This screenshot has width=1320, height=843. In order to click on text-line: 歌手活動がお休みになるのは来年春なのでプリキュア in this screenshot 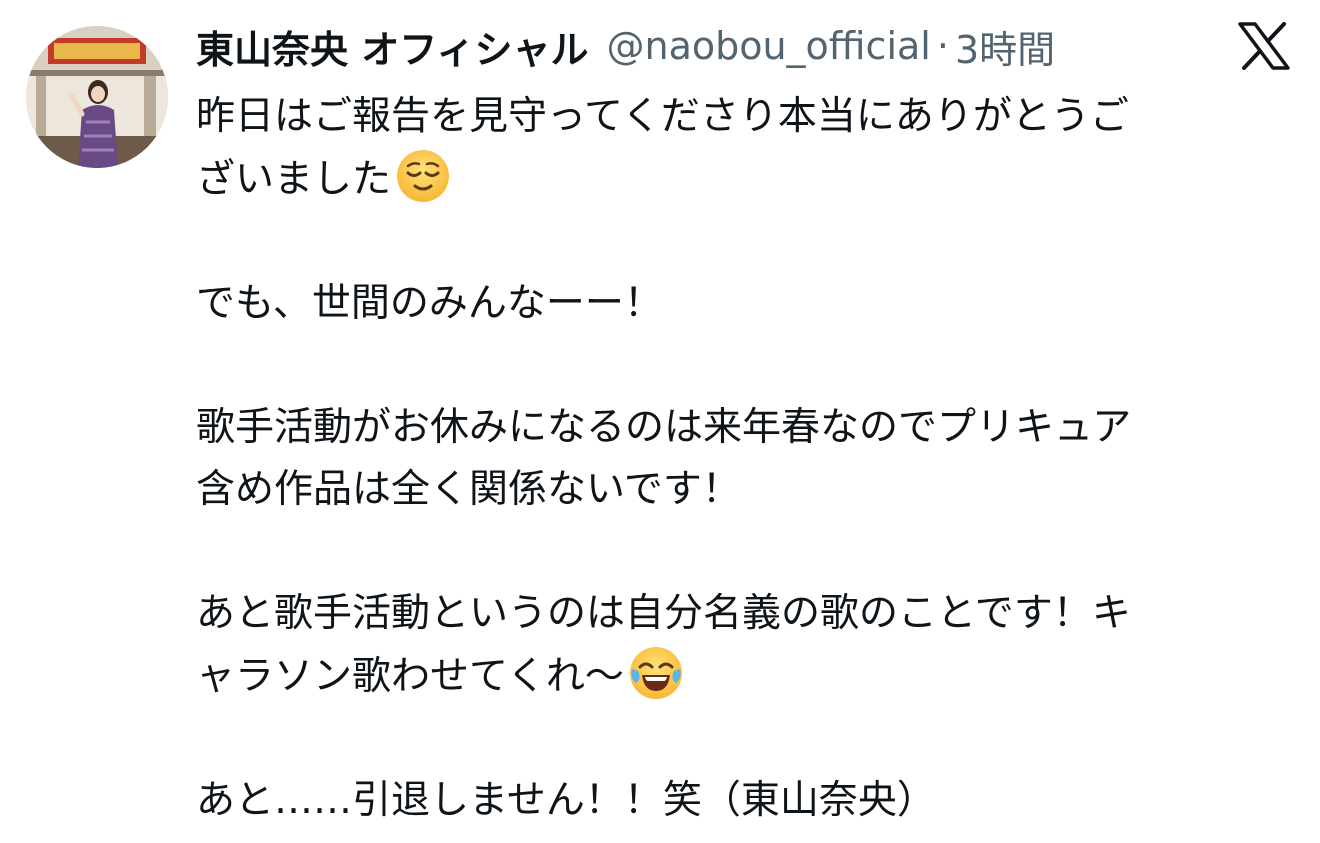, I will do `click(664, 427)`.